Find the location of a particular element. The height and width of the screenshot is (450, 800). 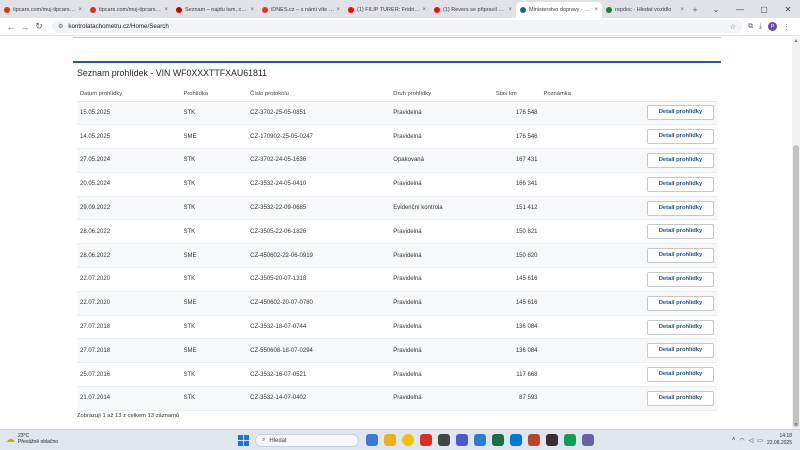

file-explorer-icon is located at coordinates (390, 440).